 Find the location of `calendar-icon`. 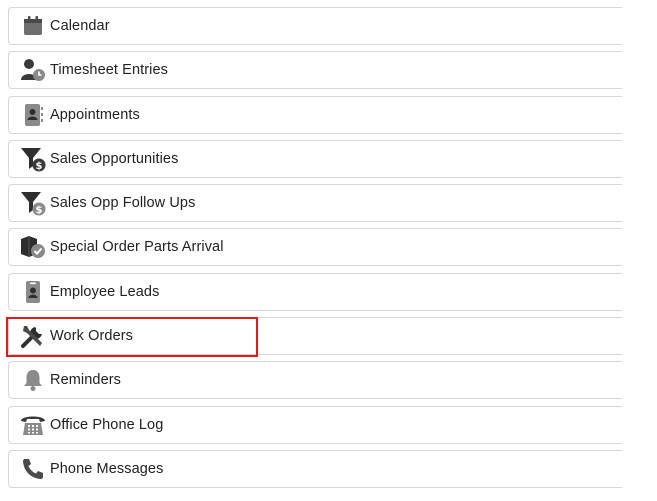

calendar-icon is located at coordinates (33, 26).